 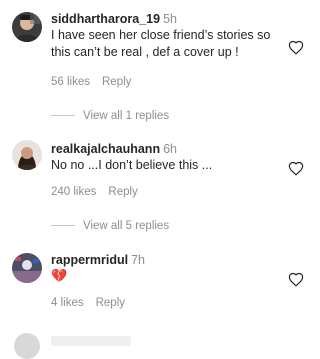 I want to click on comment-meta: 4 likes Reply, so click(x=88, y=303).